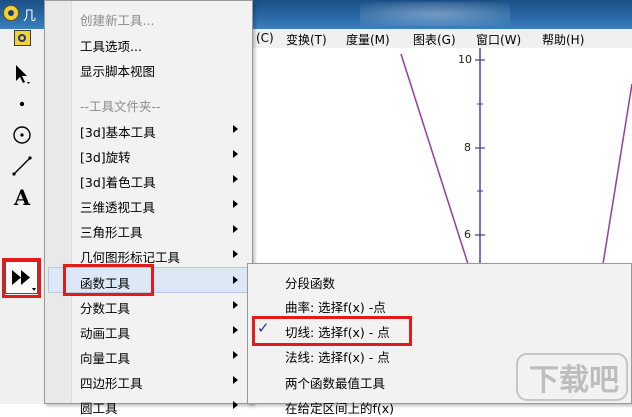 The height and width of the screenshot is (417, 632). Describe the element at coordinates (434, 39) in the screenshot. I see `menu-graph: 图表(G)` at that location.